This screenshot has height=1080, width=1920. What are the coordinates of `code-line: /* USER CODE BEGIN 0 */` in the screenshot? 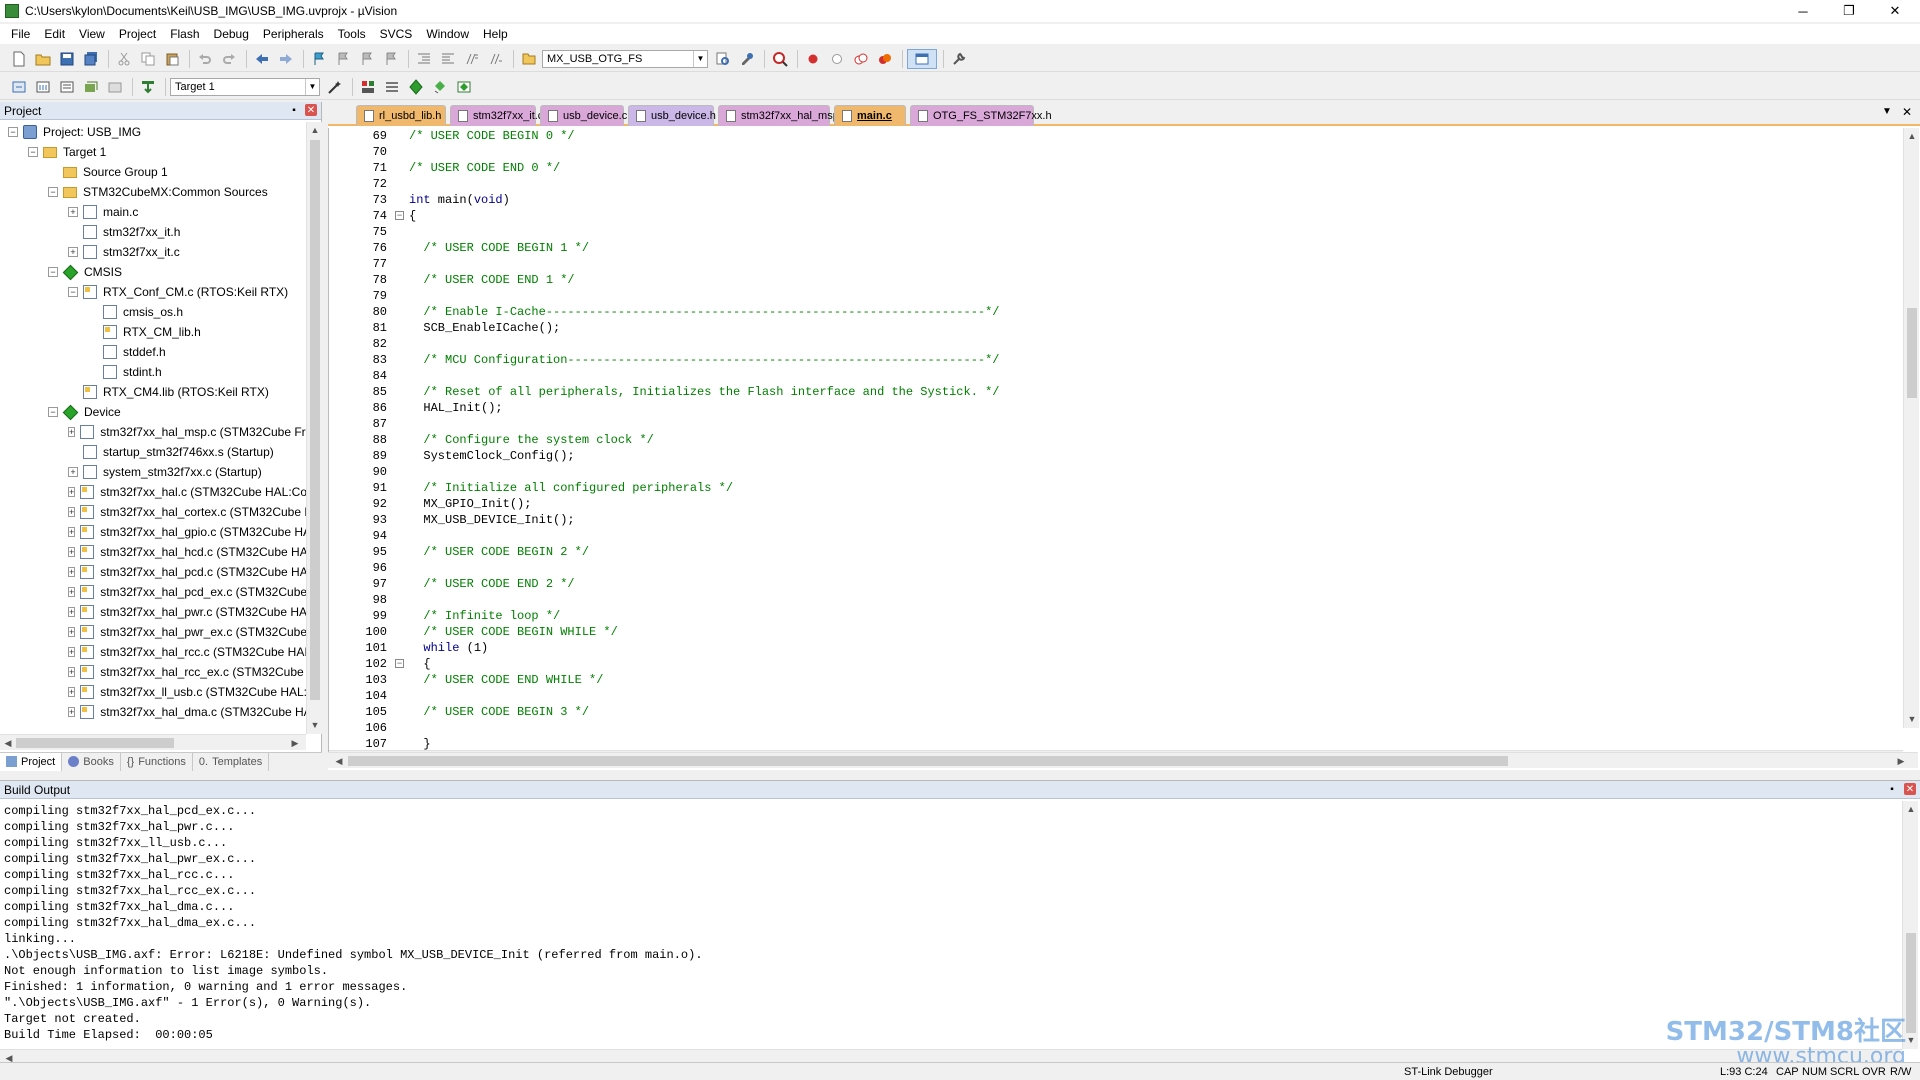 It's located at (1149, 136).